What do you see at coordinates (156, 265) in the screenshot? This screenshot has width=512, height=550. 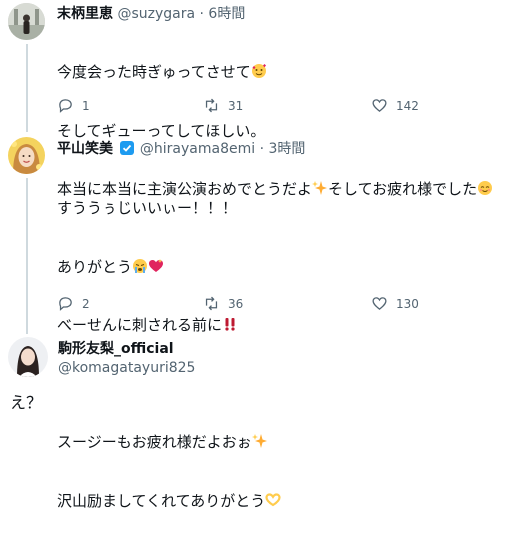 I see `sparkling-heart-emoji` at bounding box center [156, 265].